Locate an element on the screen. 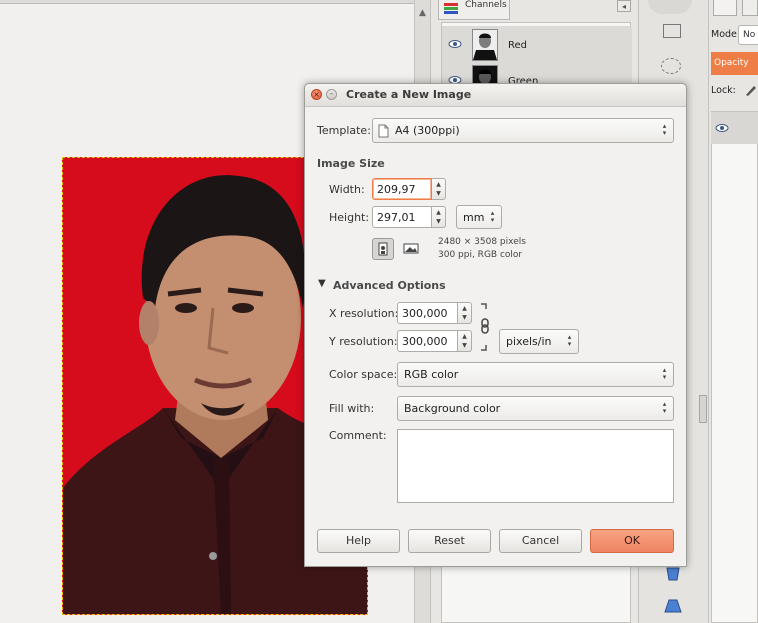 The width and height of the screenshot is (758, 623). landscape-orientation-button is located at coordinates (411, 249).